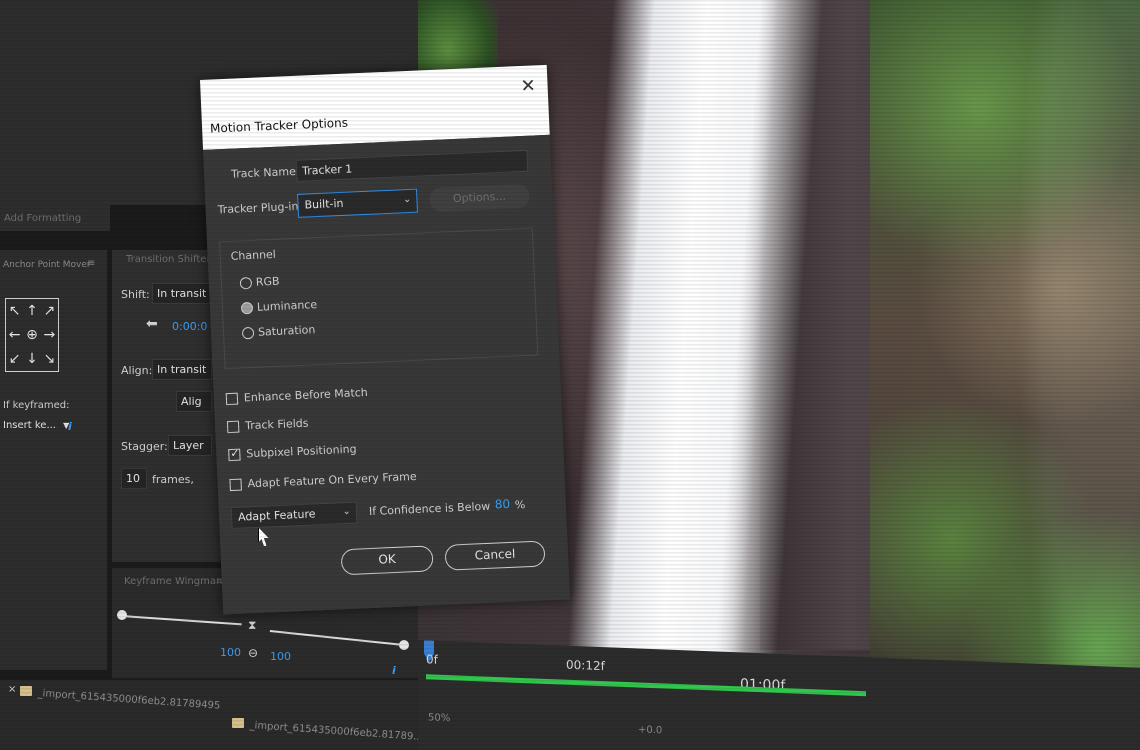 The width and height of the screenshot is (1140, 750). I want to click on arrow-left-icon: ⬅, so click(152, 324).